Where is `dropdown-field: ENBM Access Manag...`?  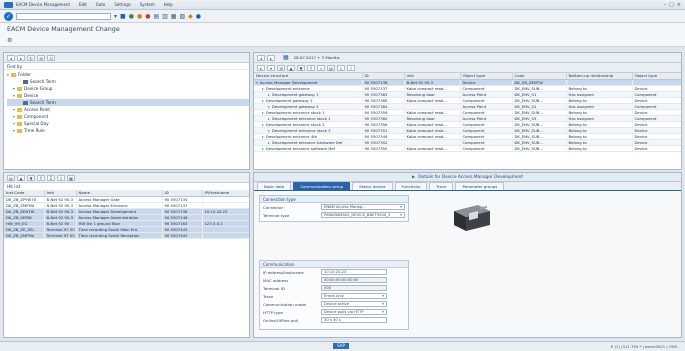
dropdown-field: ENBM Access Manag... is located at coordinates (363, 207).